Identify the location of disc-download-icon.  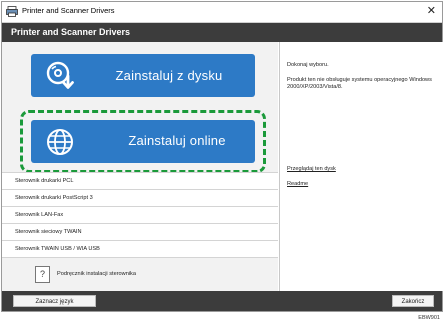
(60, 75).